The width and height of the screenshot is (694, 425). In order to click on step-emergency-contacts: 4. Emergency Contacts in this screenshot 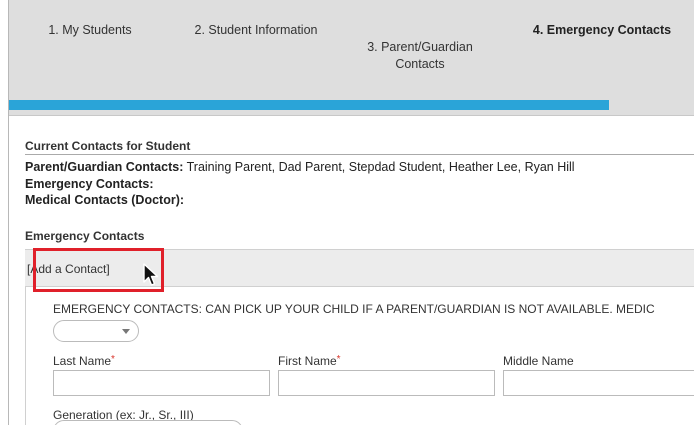, I will do `click(602, 30)`.